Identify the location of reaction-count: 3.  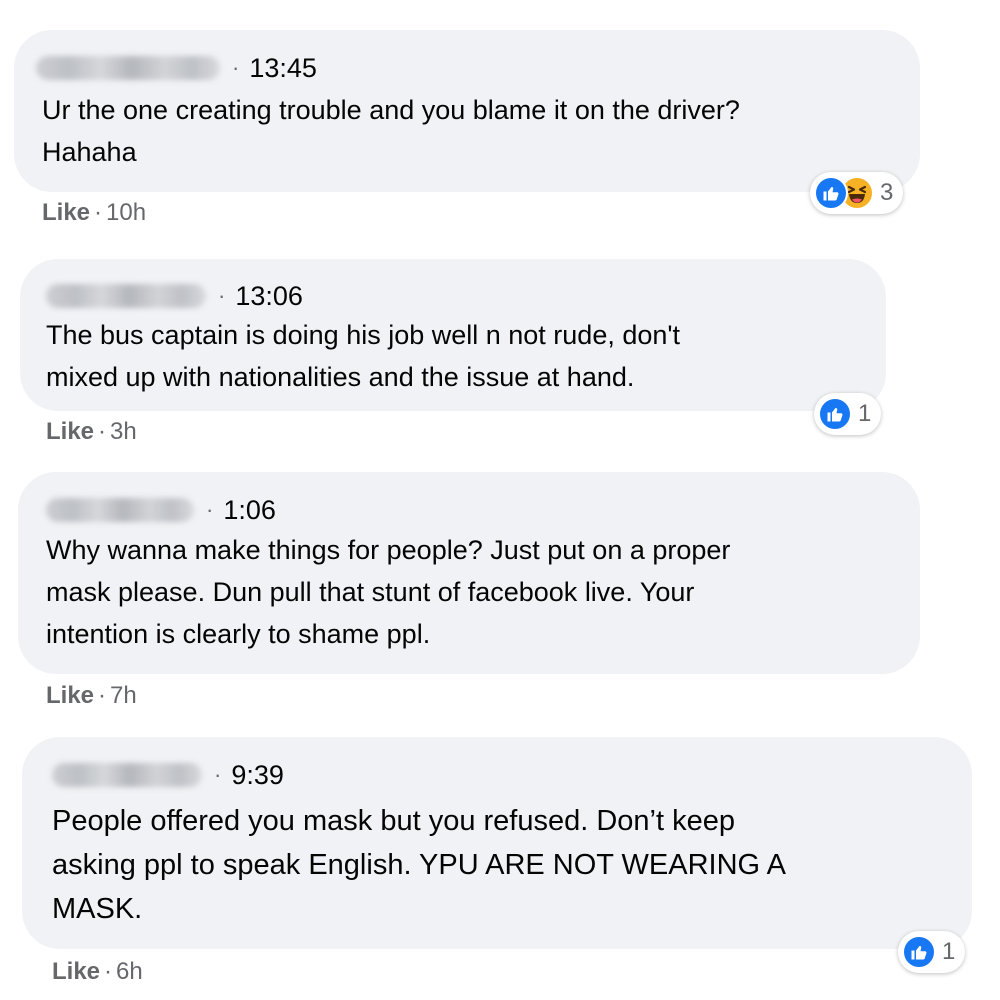
(887, 192).